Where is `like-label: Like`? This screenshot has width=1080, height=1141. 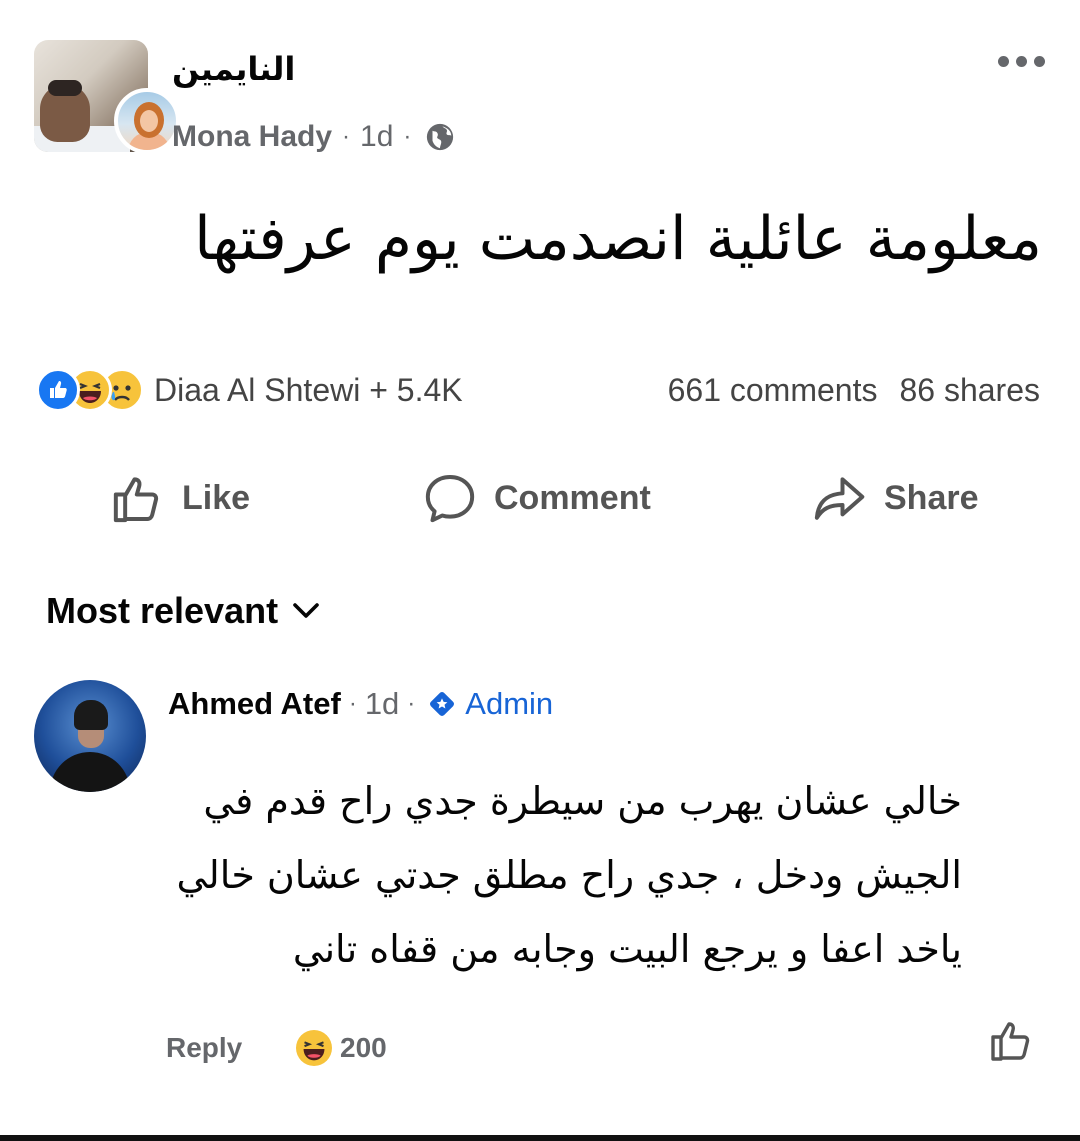 like-label: Like is located at coordinates (216, 497).